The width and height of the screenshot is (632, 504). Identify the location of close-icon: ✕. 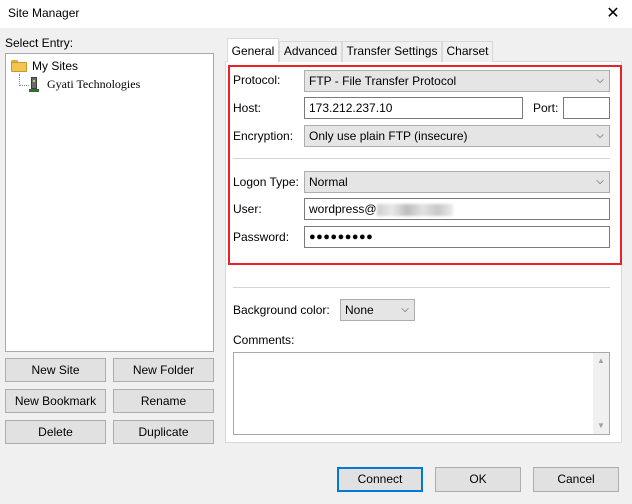
(613, 14).